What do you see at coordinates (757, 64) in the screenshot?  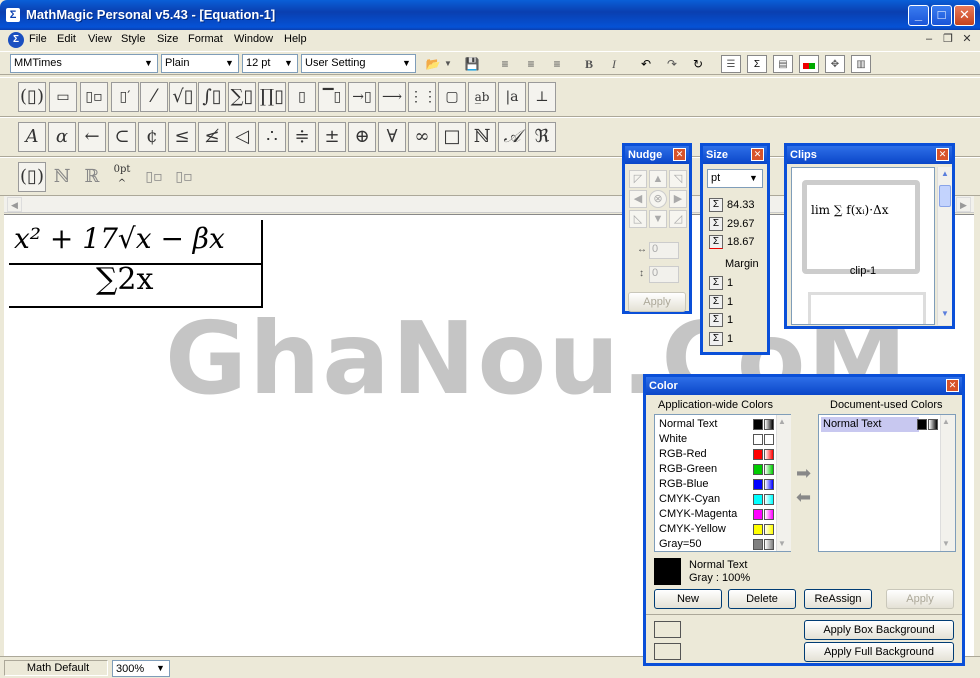 I see `sigma-panel-icon: Σ` at bounding box center [757, 64].